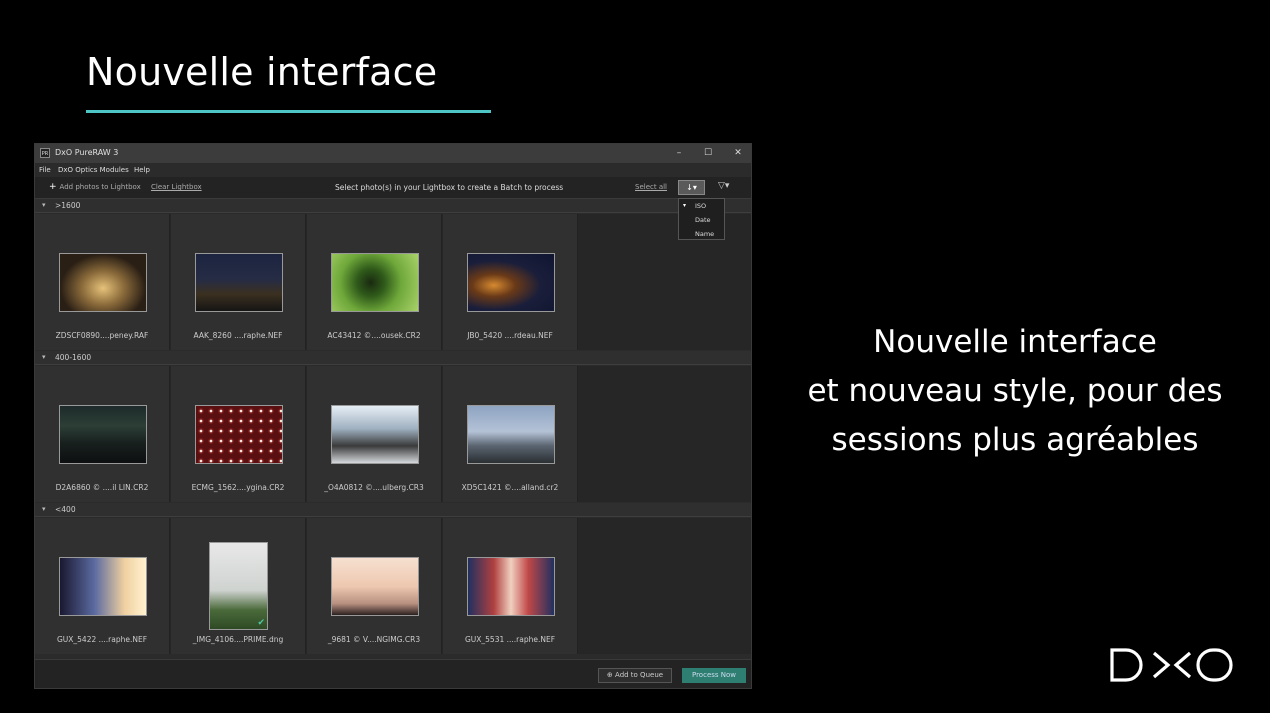 The image size is (1270, 713). Describe the element at coordinates (102, 639) in the screenshot. I see `photo-filename: GUX_5422 ....raphe.NEF` at that location.